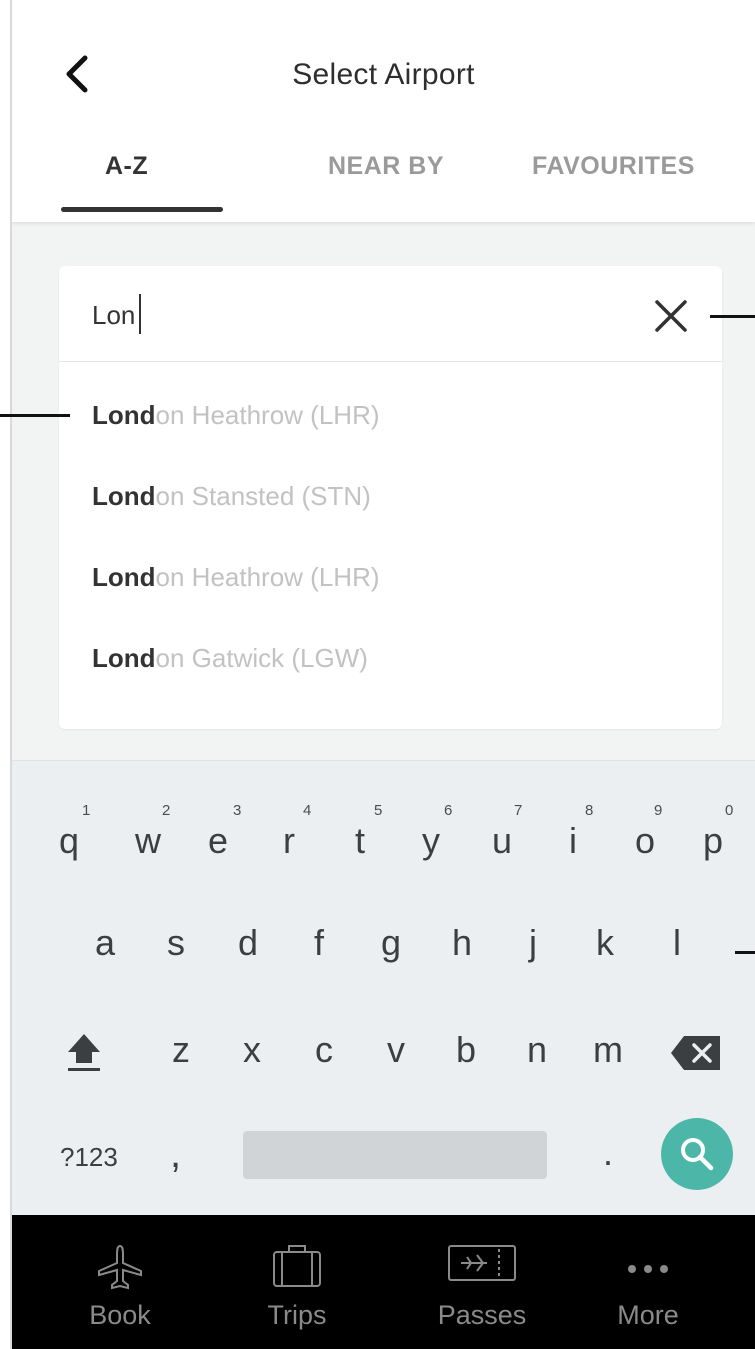 Image resolution: width=755 pixels, height=1349 pixels. I want to click on key-j: j, so click(533, 943).